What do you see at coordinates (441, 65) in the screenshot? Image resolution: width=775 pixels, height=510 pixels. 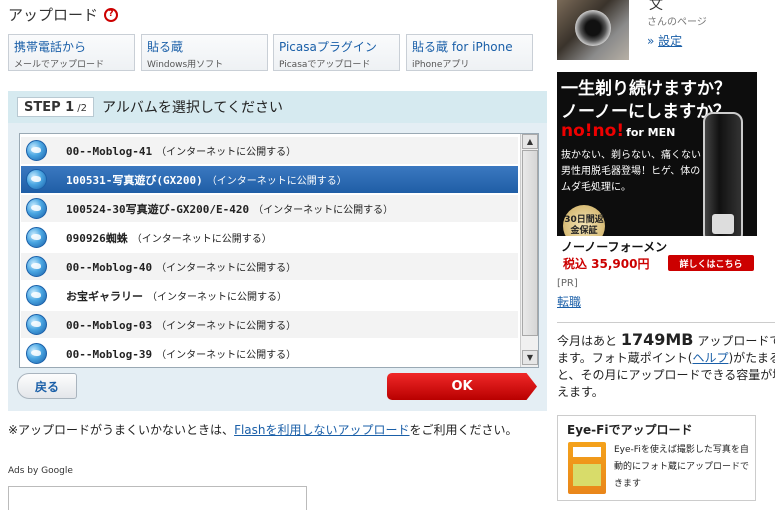 I see `method-iphone-sub: iPhoneアプリ` at bounding box center [441, 65].